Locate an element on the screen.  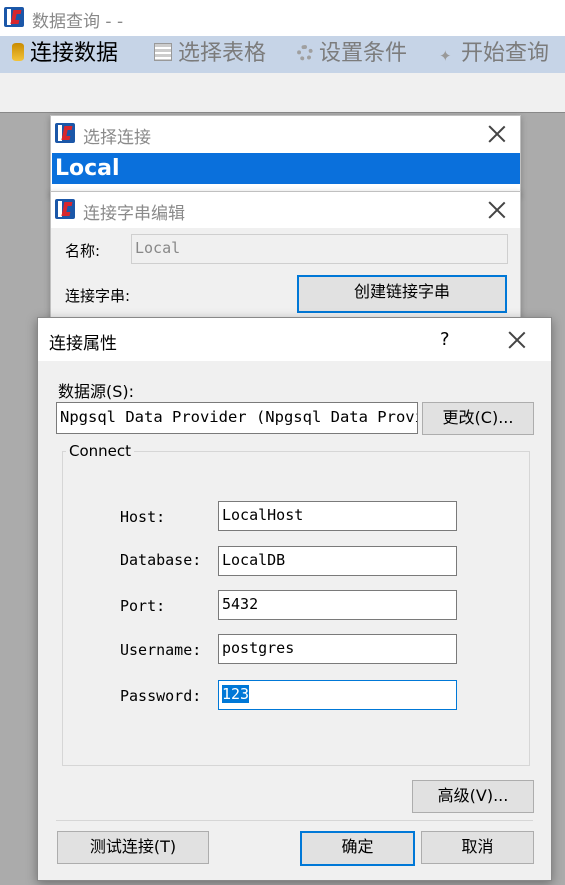
test-connection-button: 测试连接(T) is located at coordinates (133, 847).